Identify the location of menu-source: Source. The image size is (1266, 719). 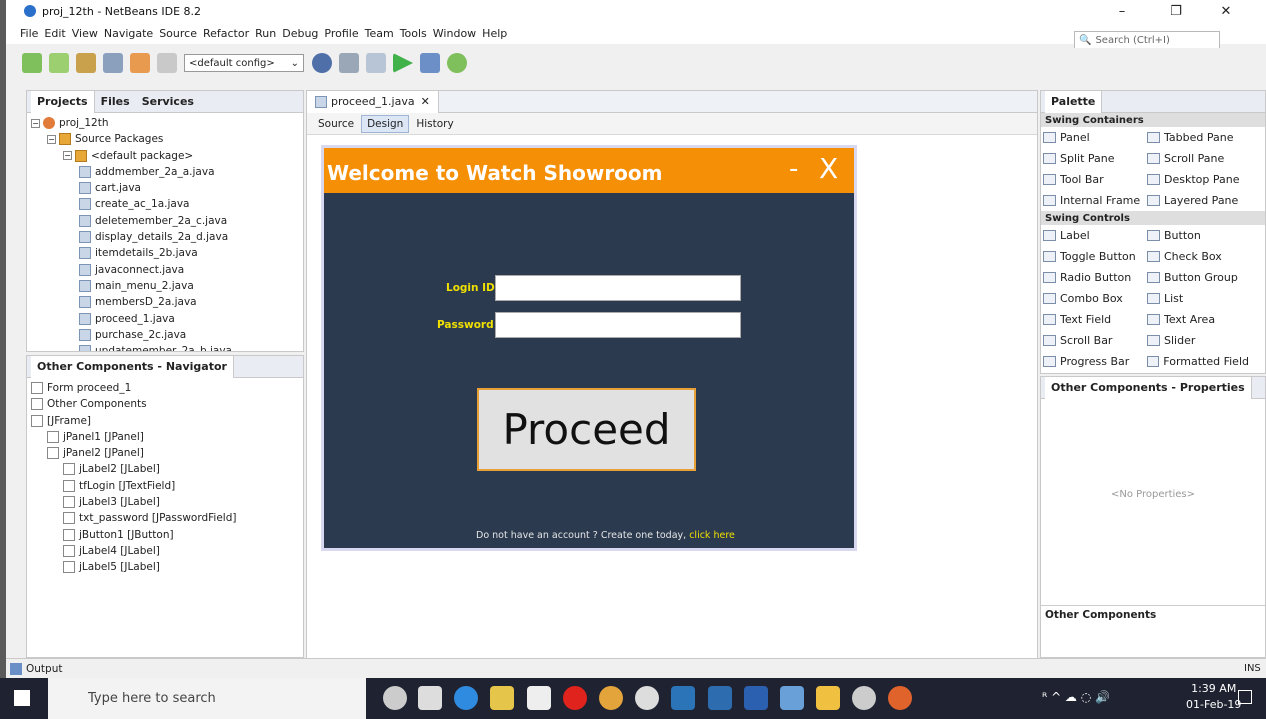
(178, 33).